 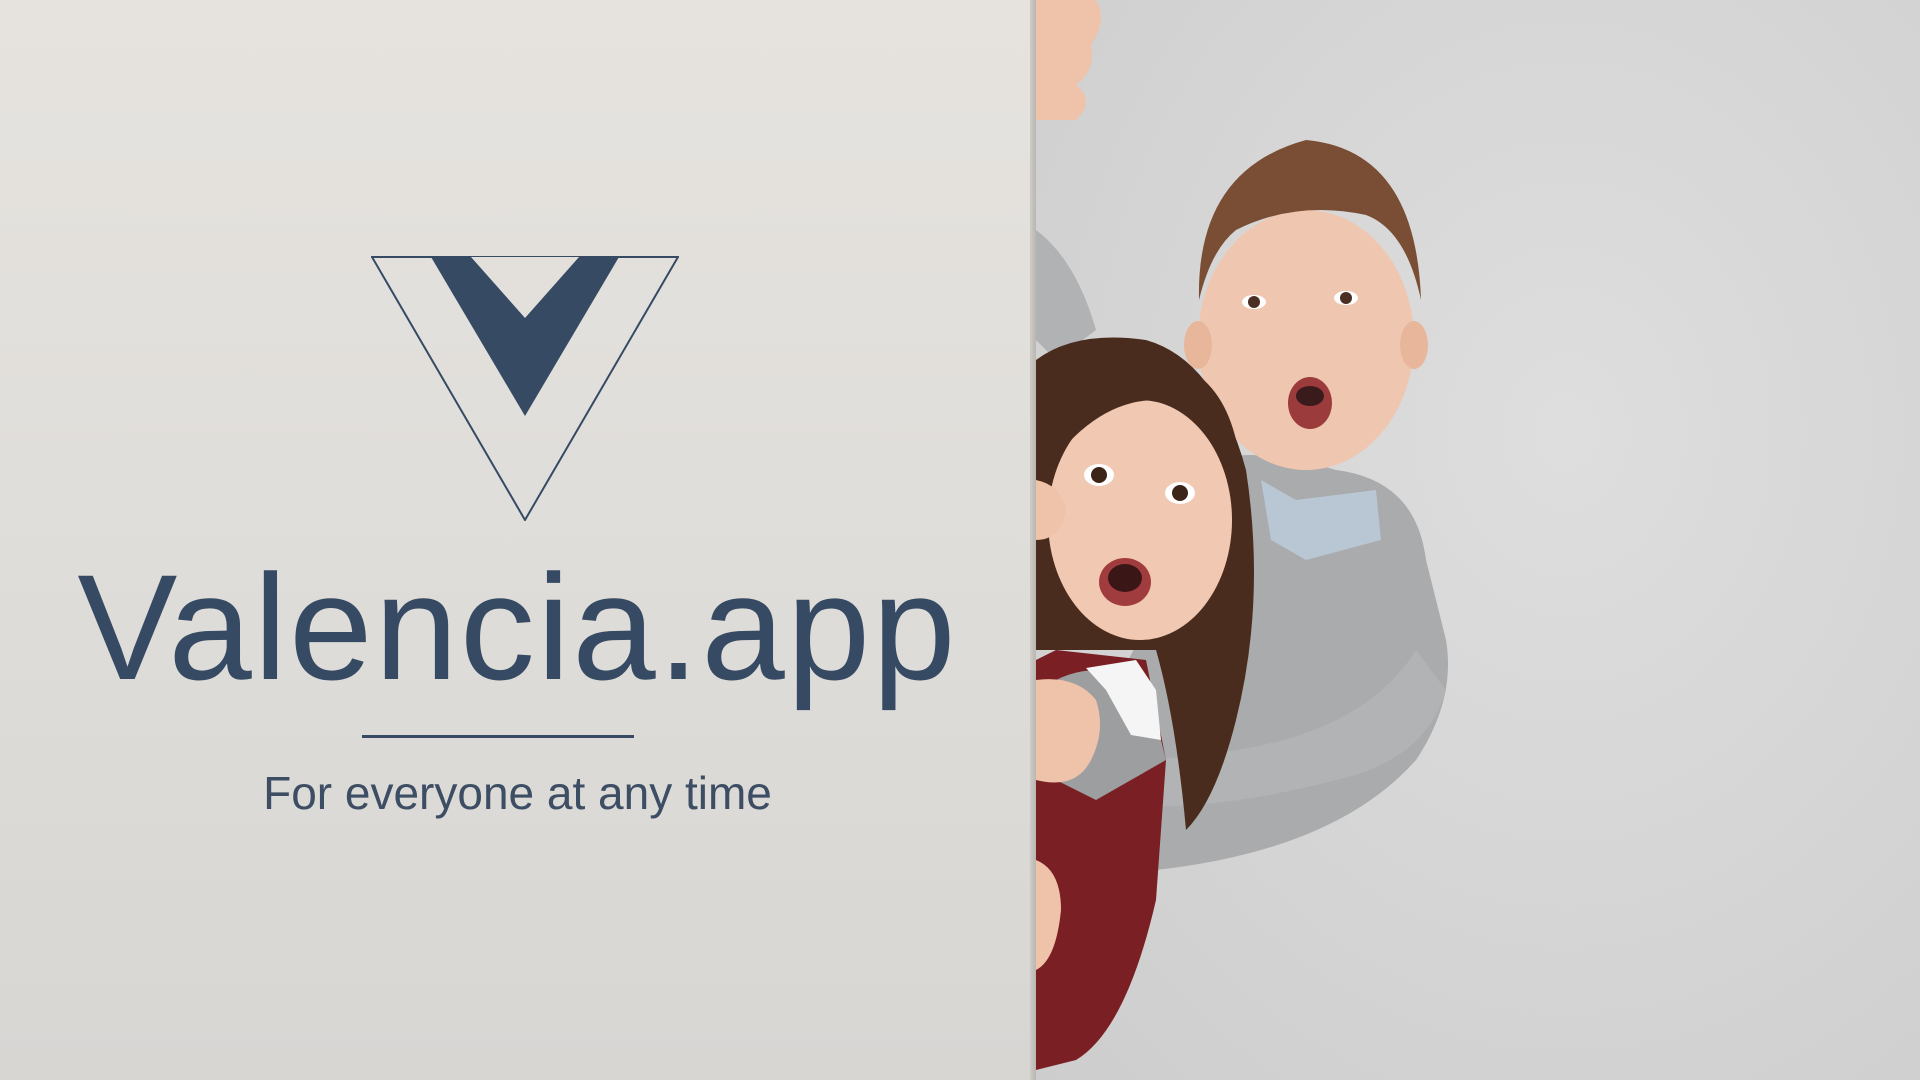 What do you see at coordinates (498, 736) in the screenshot?
I see `brand-divider` at bounding box center [498, 736].